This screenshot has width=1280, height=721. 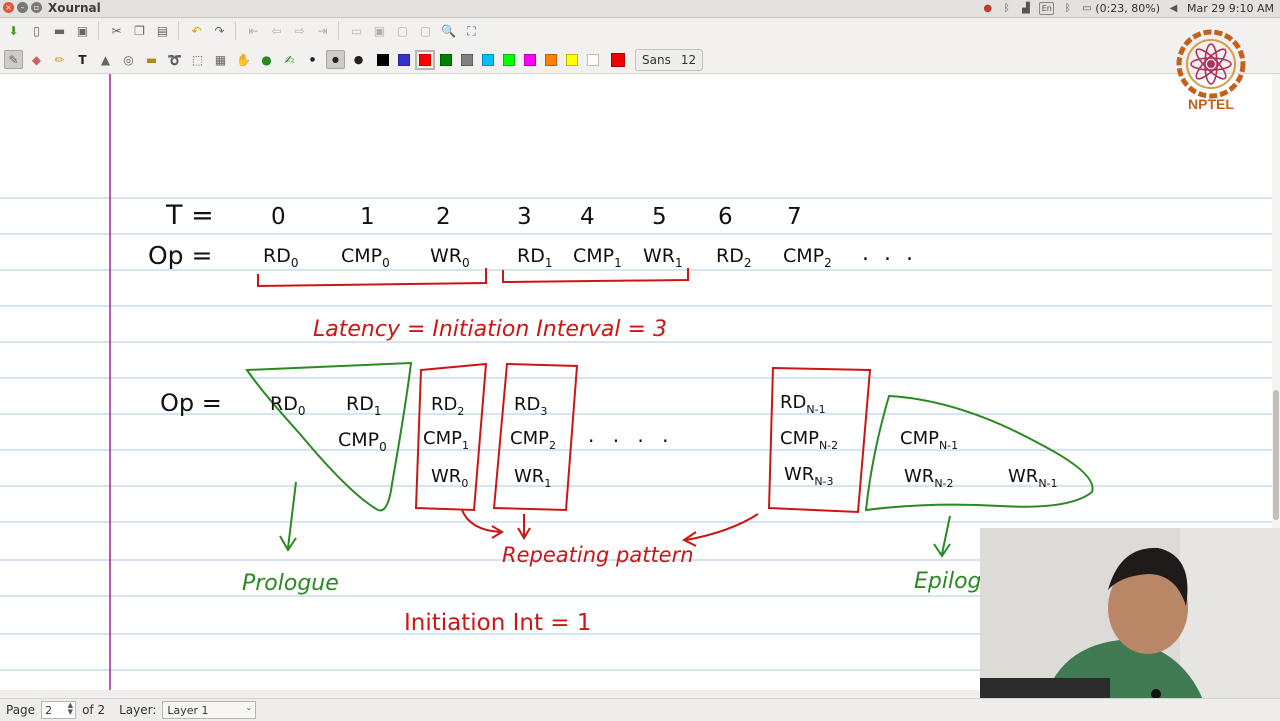 What do you see at coordinates (151, 59) in the screenshot?
I see `ruler-icon: ▬` at bounding box center [151, 59].